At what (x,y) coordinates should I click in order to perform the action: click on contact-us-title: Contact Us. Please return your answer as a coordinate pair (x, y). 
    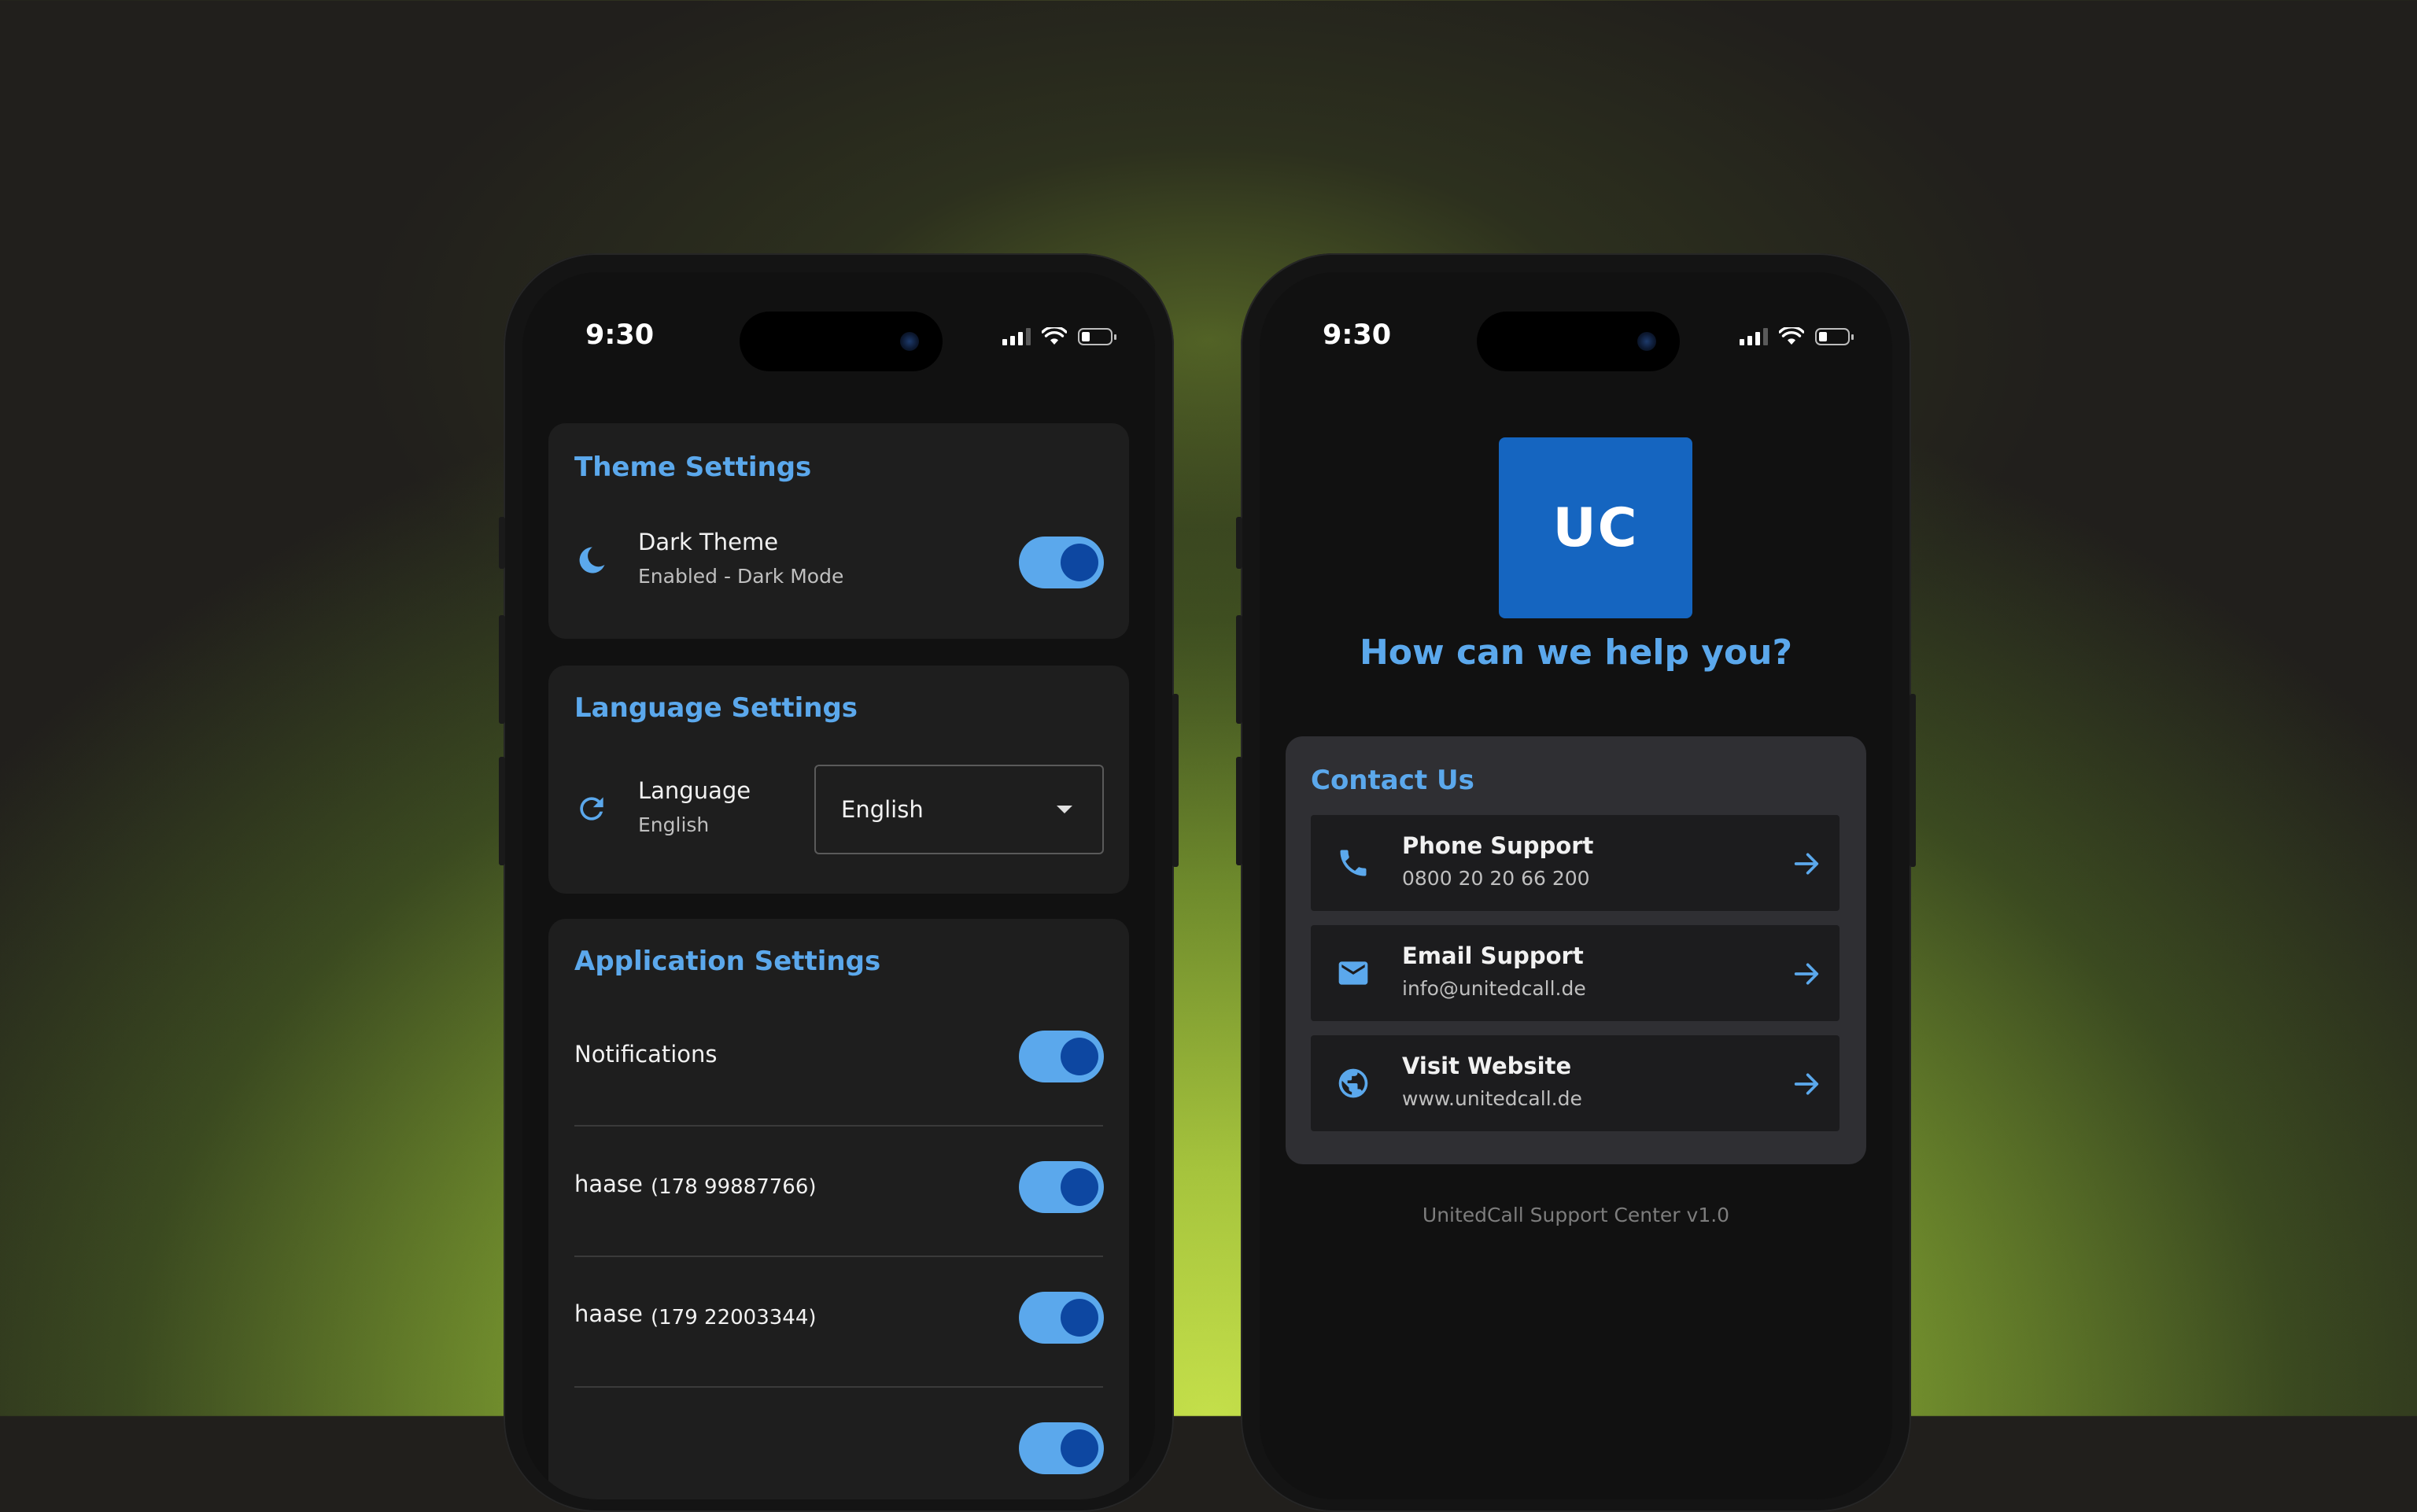
    Looking at the image, I should click on (1392, 780).